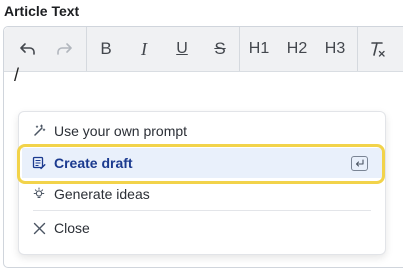  Describe the element at coordinates (16, 75) in the screenshot. I see `editor-text: /` at that location.